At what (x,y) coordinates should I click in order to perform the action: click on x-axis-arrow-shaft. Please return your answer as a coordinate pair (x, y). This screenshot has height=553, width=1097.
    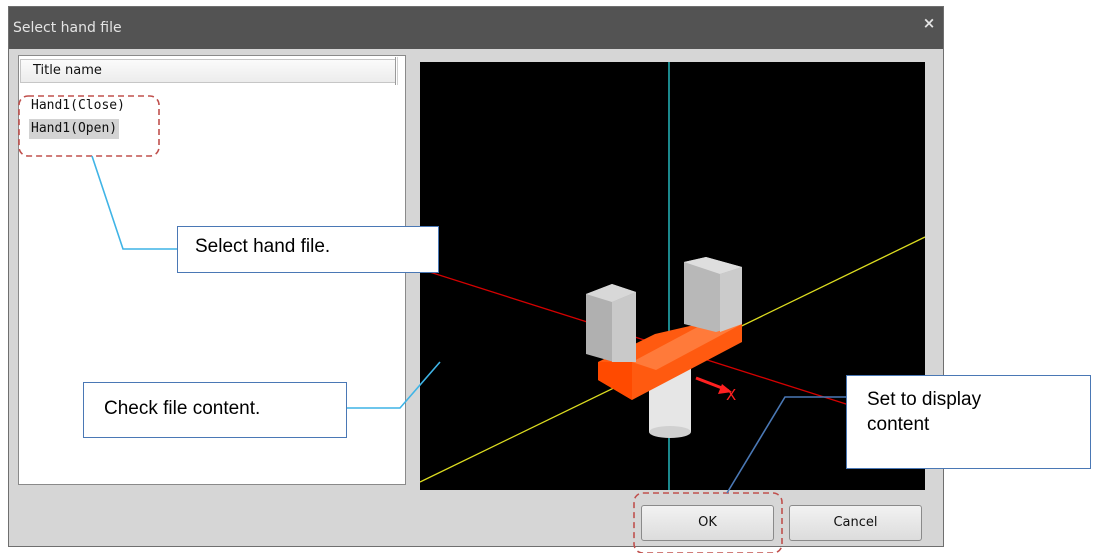
    Looking at the image, I should click on (709, 383).